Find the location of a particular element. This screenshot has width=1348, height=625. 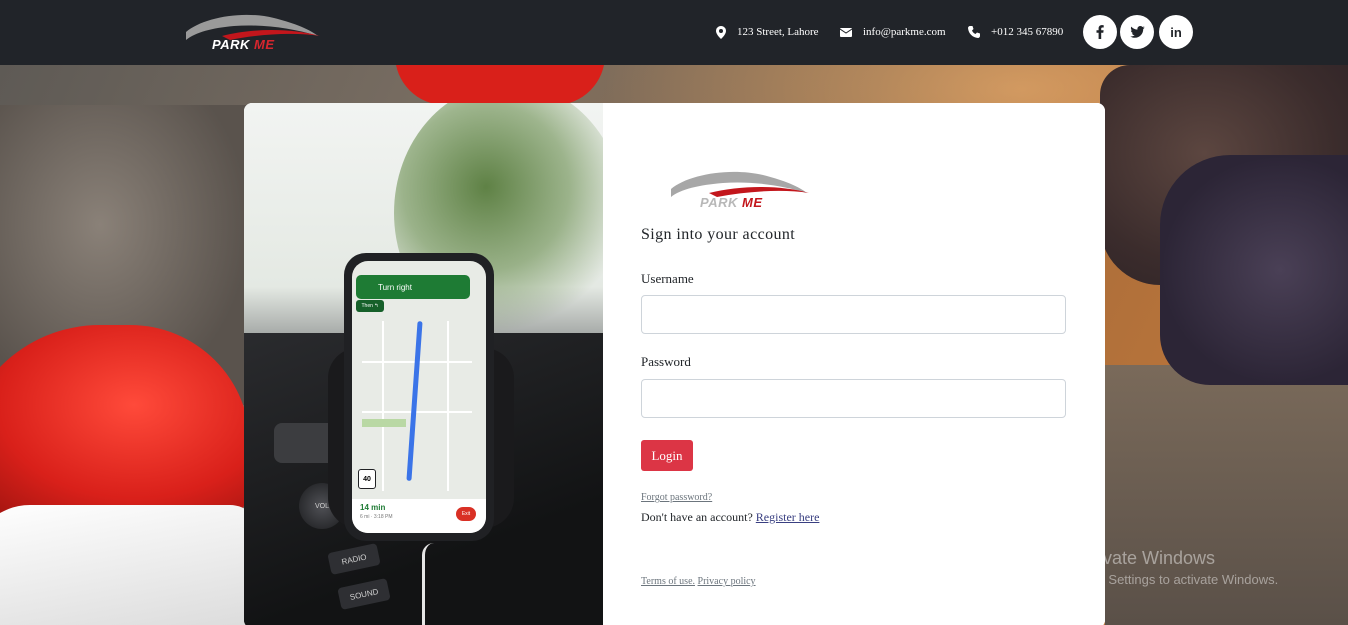

map-park is located at coordinates (384, 423).